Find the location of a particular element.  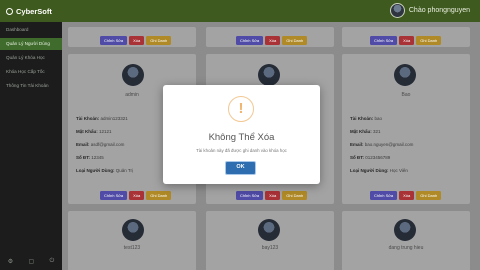

email-value: asdf@gmail.com is located at coordinates (107, 144).